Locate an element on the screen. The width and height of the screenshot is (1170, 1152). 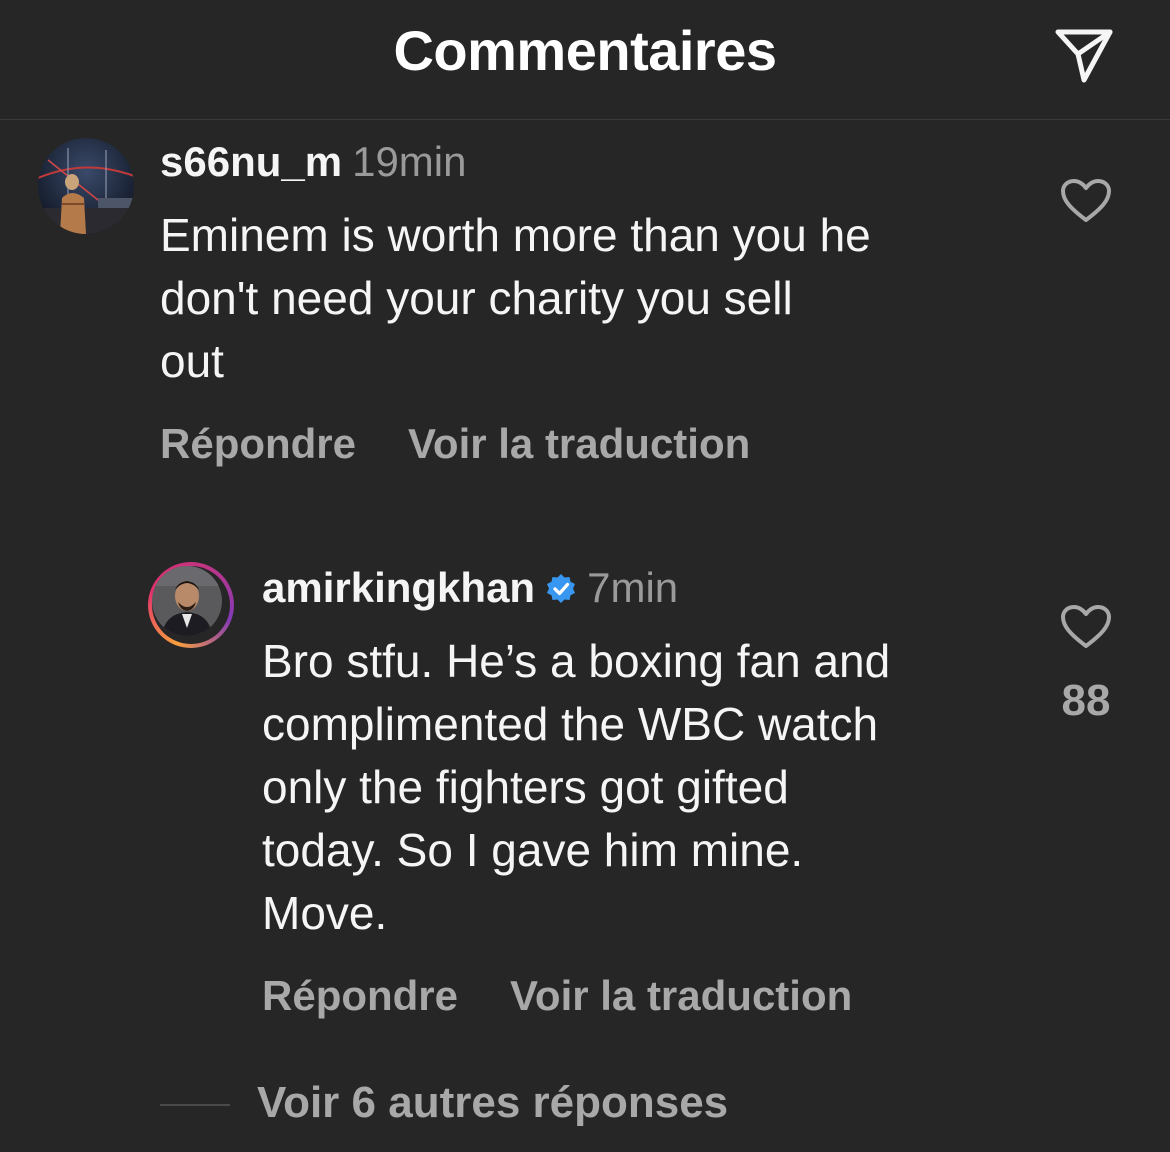
share-button is located at coordinates (1084, 54).